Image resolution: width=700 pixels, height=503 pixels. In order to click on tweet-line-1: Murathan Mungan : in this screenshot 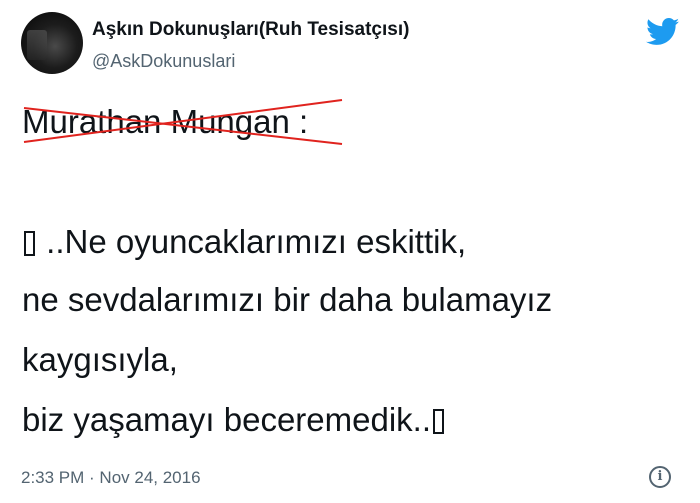, I will do `click(182, 122)`.